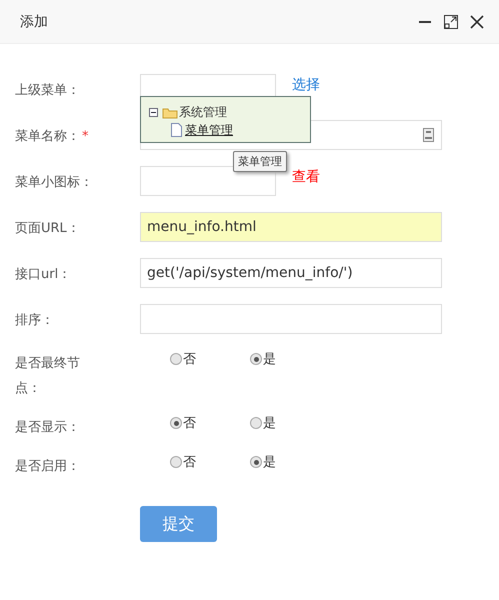 The image size is (499, 600). What do you see at coordinates (34, 21) in the screenshot?
I see `window-title: 添加` at bounding box center [34, 21].